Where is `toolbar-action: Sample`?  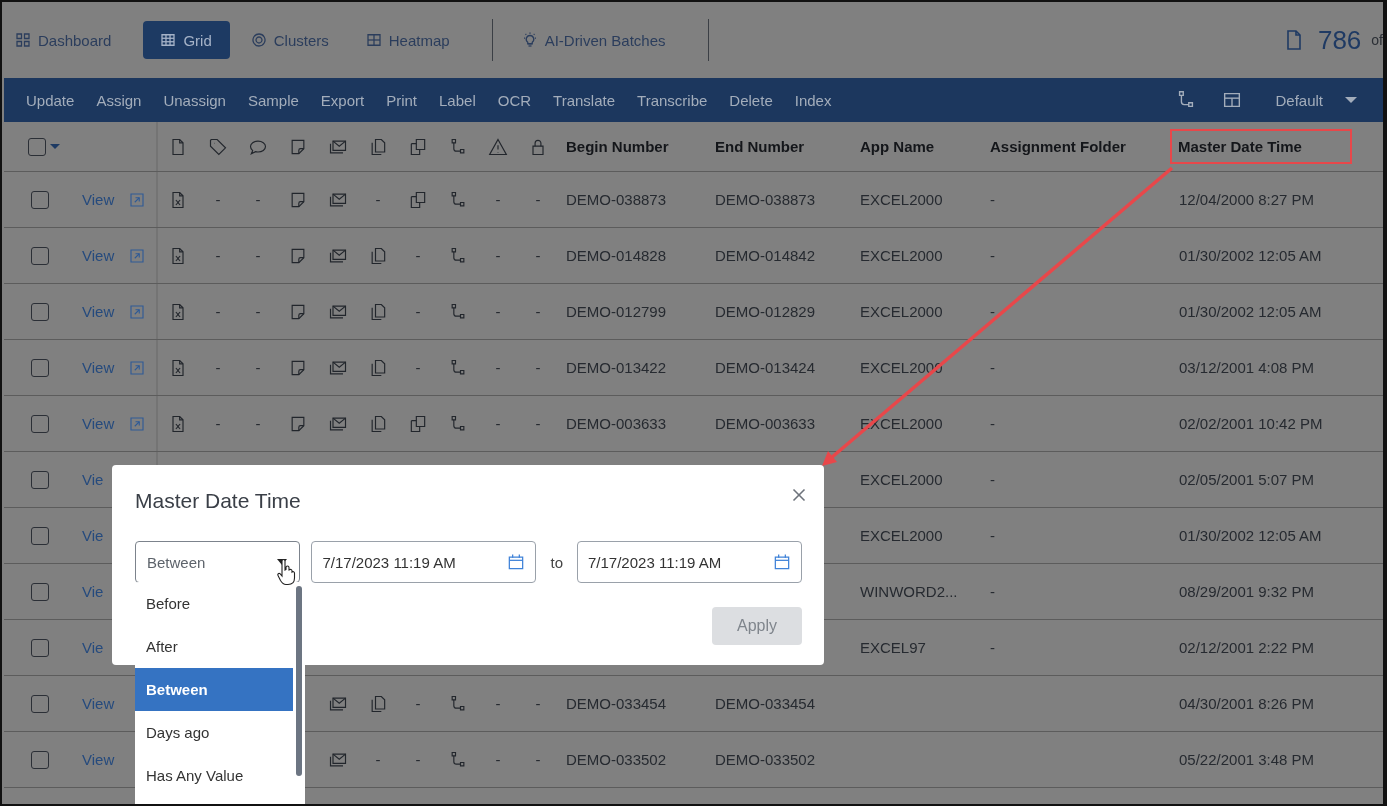 toolbar-action: Sample is located at coordinates (273, 100).